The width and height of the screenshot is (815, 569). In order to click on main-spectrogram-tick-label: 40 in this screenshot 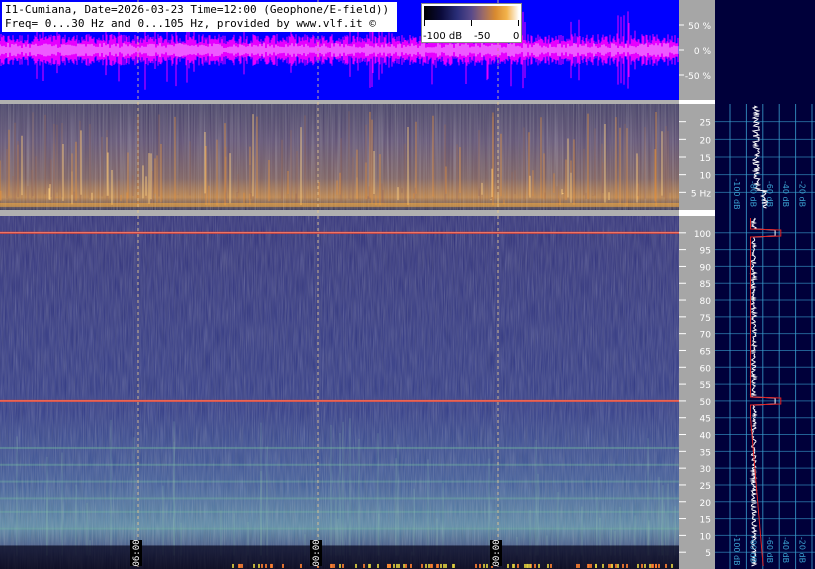, I will do `click(706, 437)`.